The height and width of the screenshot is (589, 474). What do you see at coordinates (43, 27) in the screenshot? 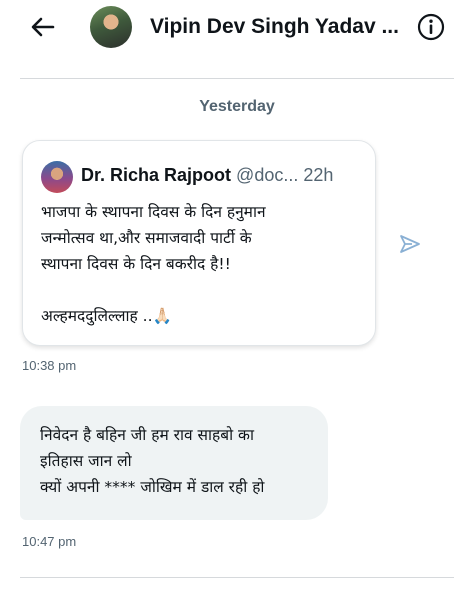
I see `arrow-left-icon` at bounding box center [43, 27].